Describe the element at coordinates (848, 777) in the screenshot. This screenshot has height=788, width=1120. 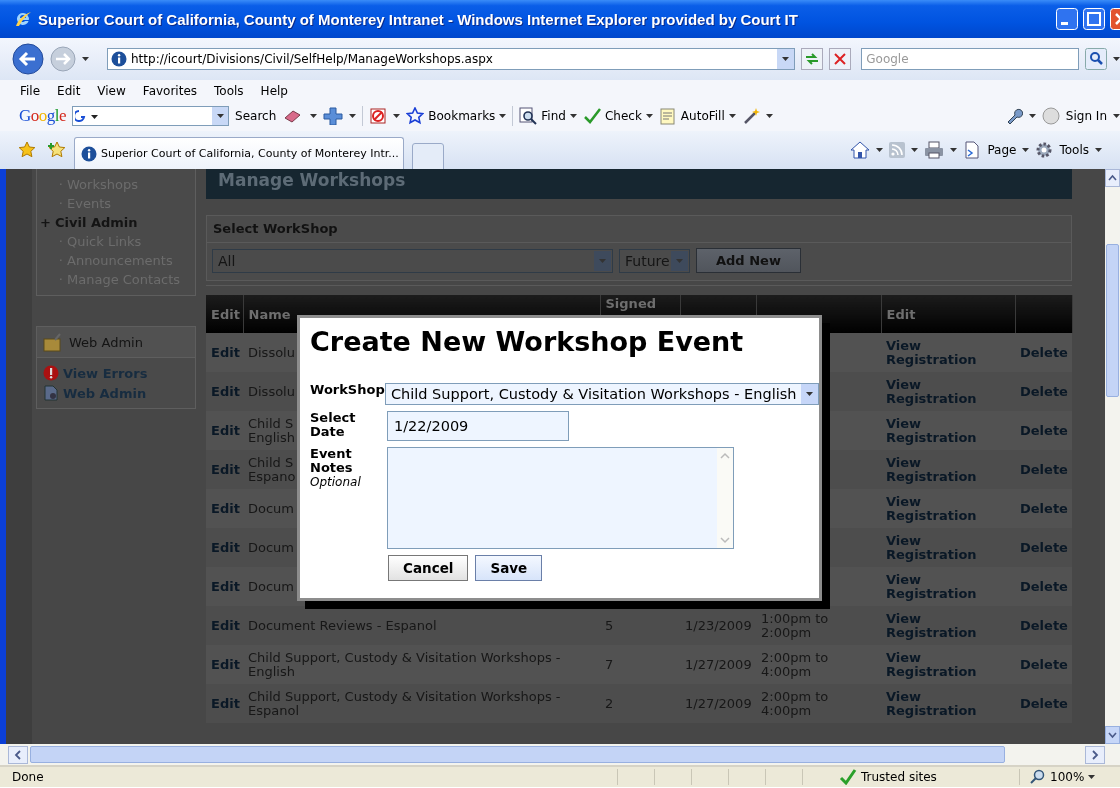
I see `checkmark-icon` at that location.